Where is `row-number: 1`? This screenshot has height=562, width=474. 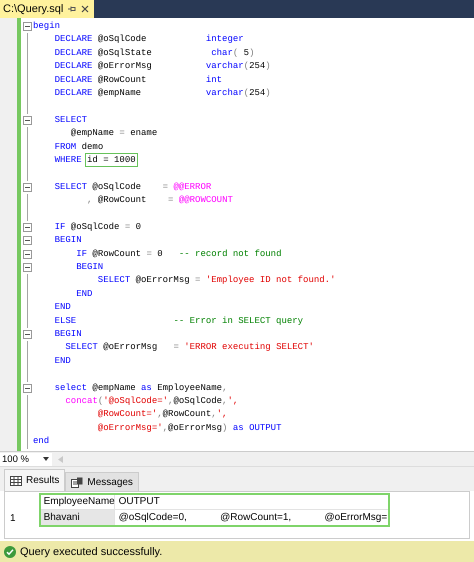
row-number: 1 is located at coordinates (12, 519).